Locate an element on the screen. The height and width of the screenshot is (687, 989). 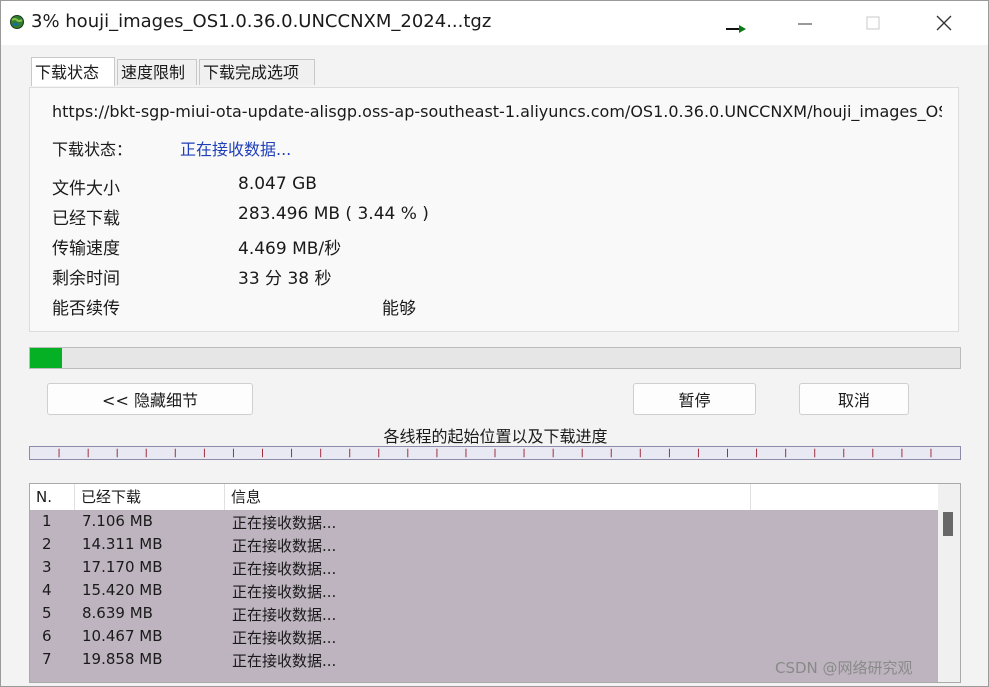
downloaded-label: 已经下载 is located at coordinates (86, 219).